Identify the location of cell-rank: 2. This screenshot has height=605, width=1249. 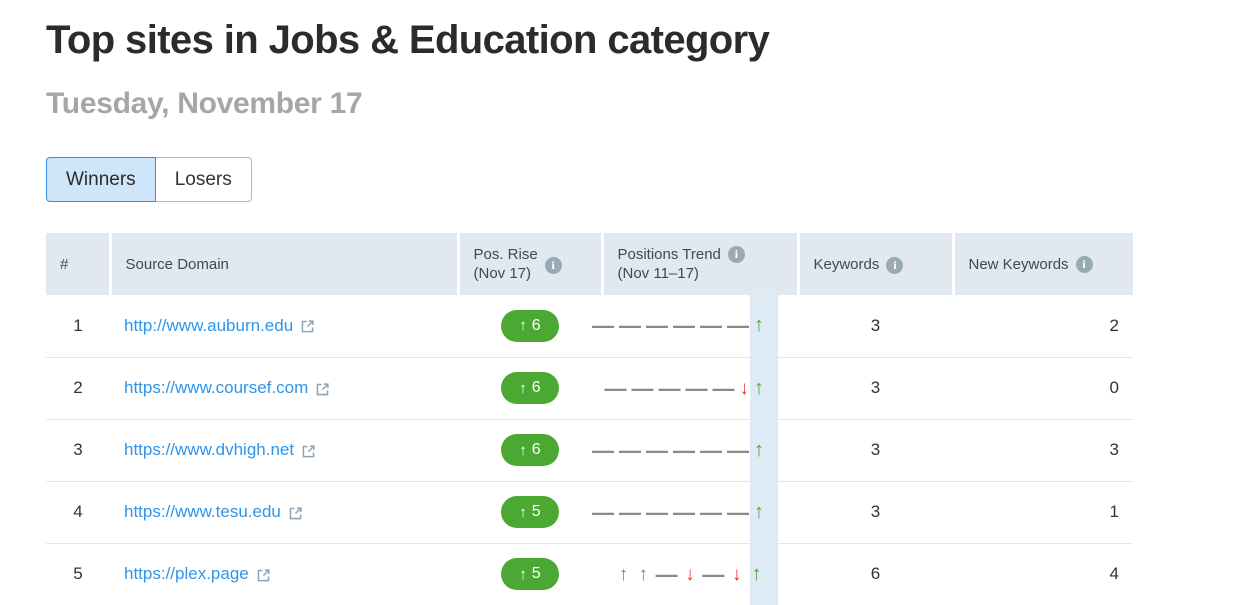
(78, 388).